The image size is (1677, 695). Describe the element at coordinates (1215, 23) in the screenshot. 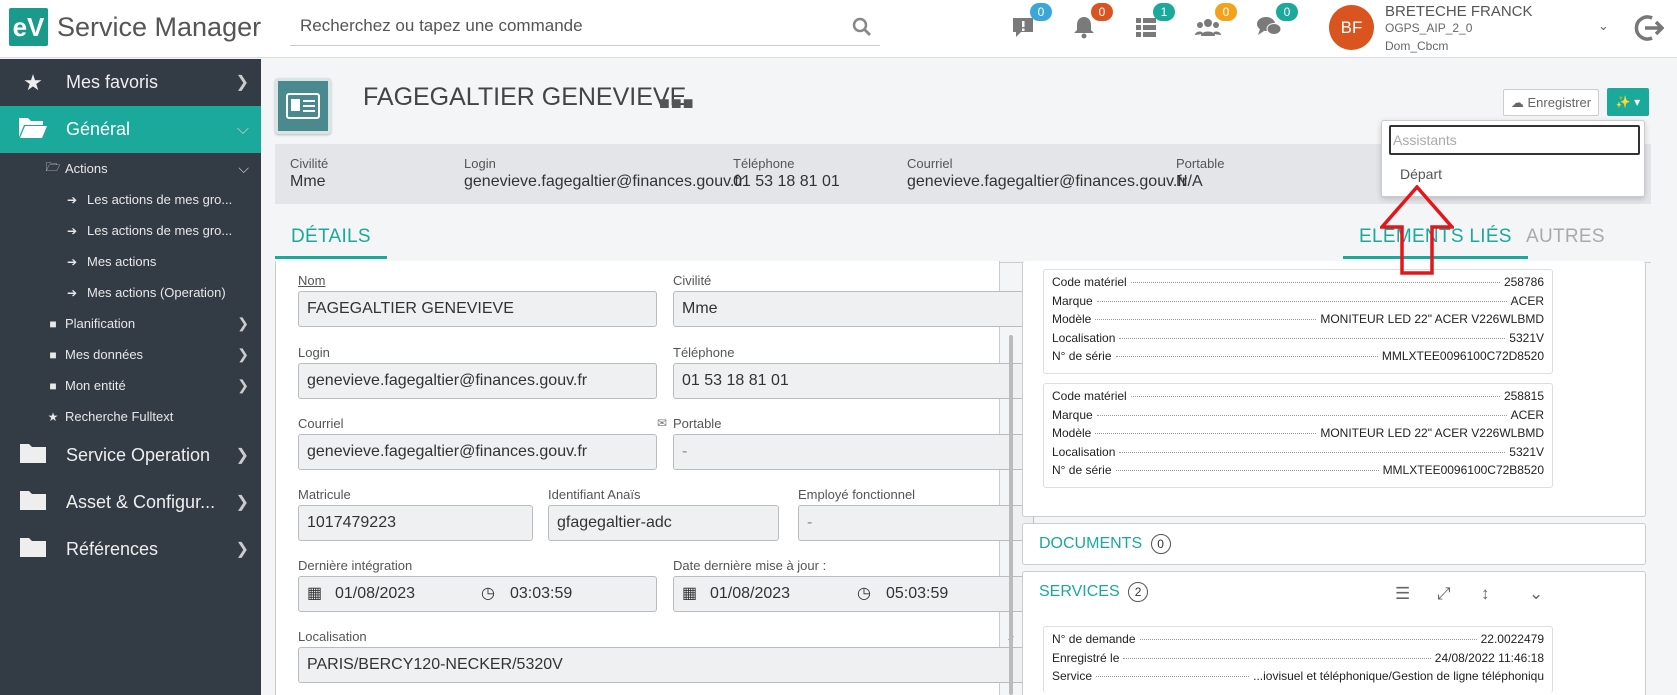

I see `group-icon: 0` at that location.